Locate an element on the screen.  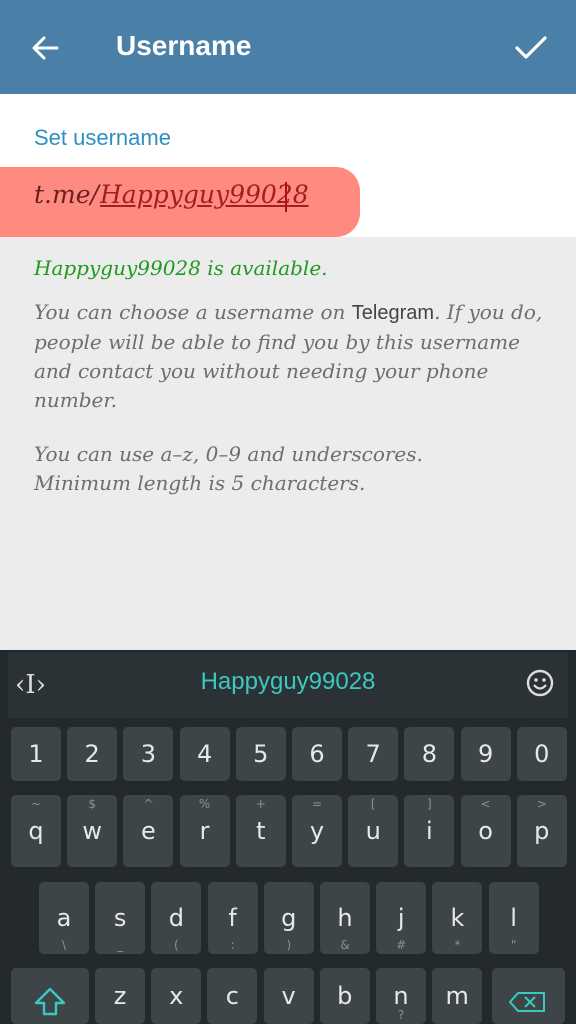
key-3: 3 is located at coordinates (148, 754).